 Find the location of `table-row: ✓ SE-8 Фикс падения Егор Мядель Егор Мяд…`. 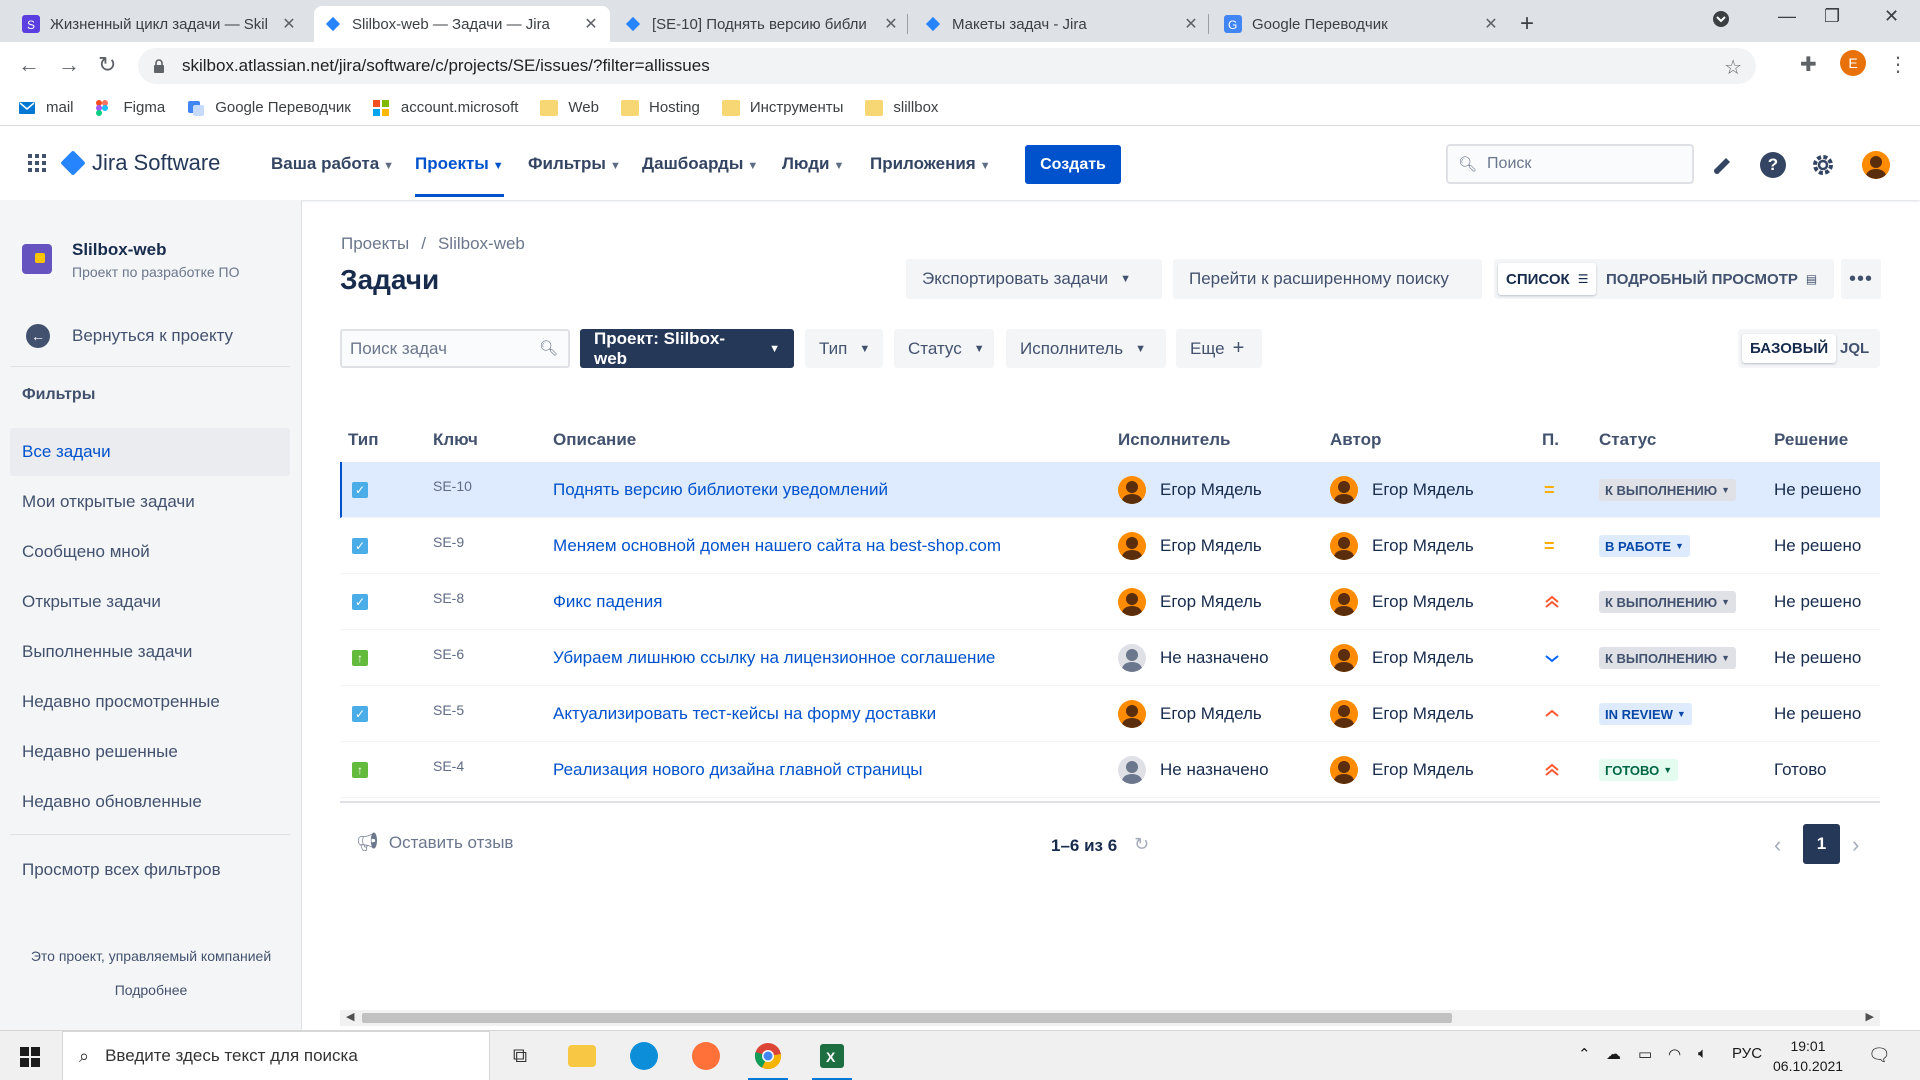

table-row: ✓ SE-8 Фикс падения Егор Мядель Егор Мяд… is located at coordinates (1110, 602).